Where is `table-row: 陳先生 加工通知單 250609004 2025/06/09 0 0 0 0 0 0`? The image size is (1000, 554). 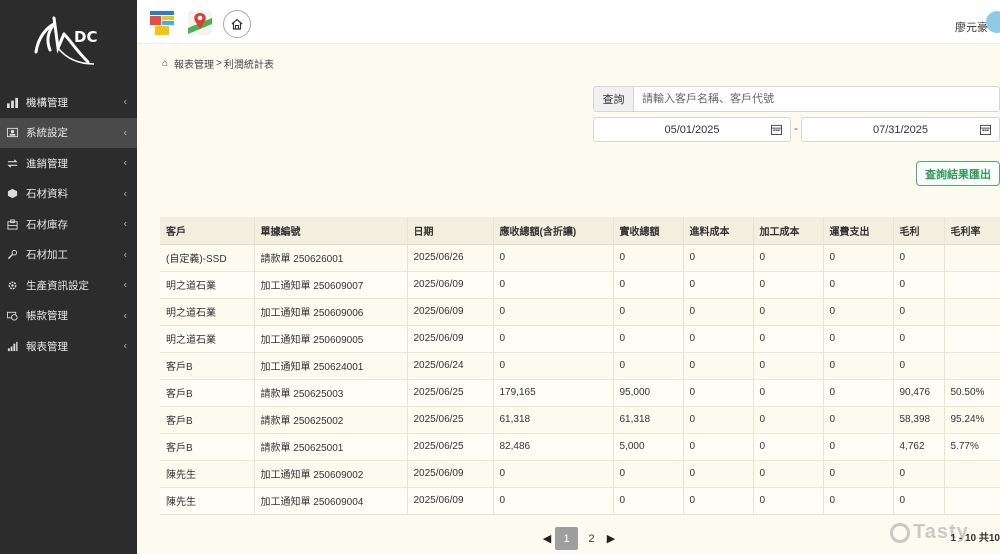
table-row: 陳先生 加工通知單 250609004 2025/06/09 0 0 0 0 0 0 is located at coordinates (580, 501).